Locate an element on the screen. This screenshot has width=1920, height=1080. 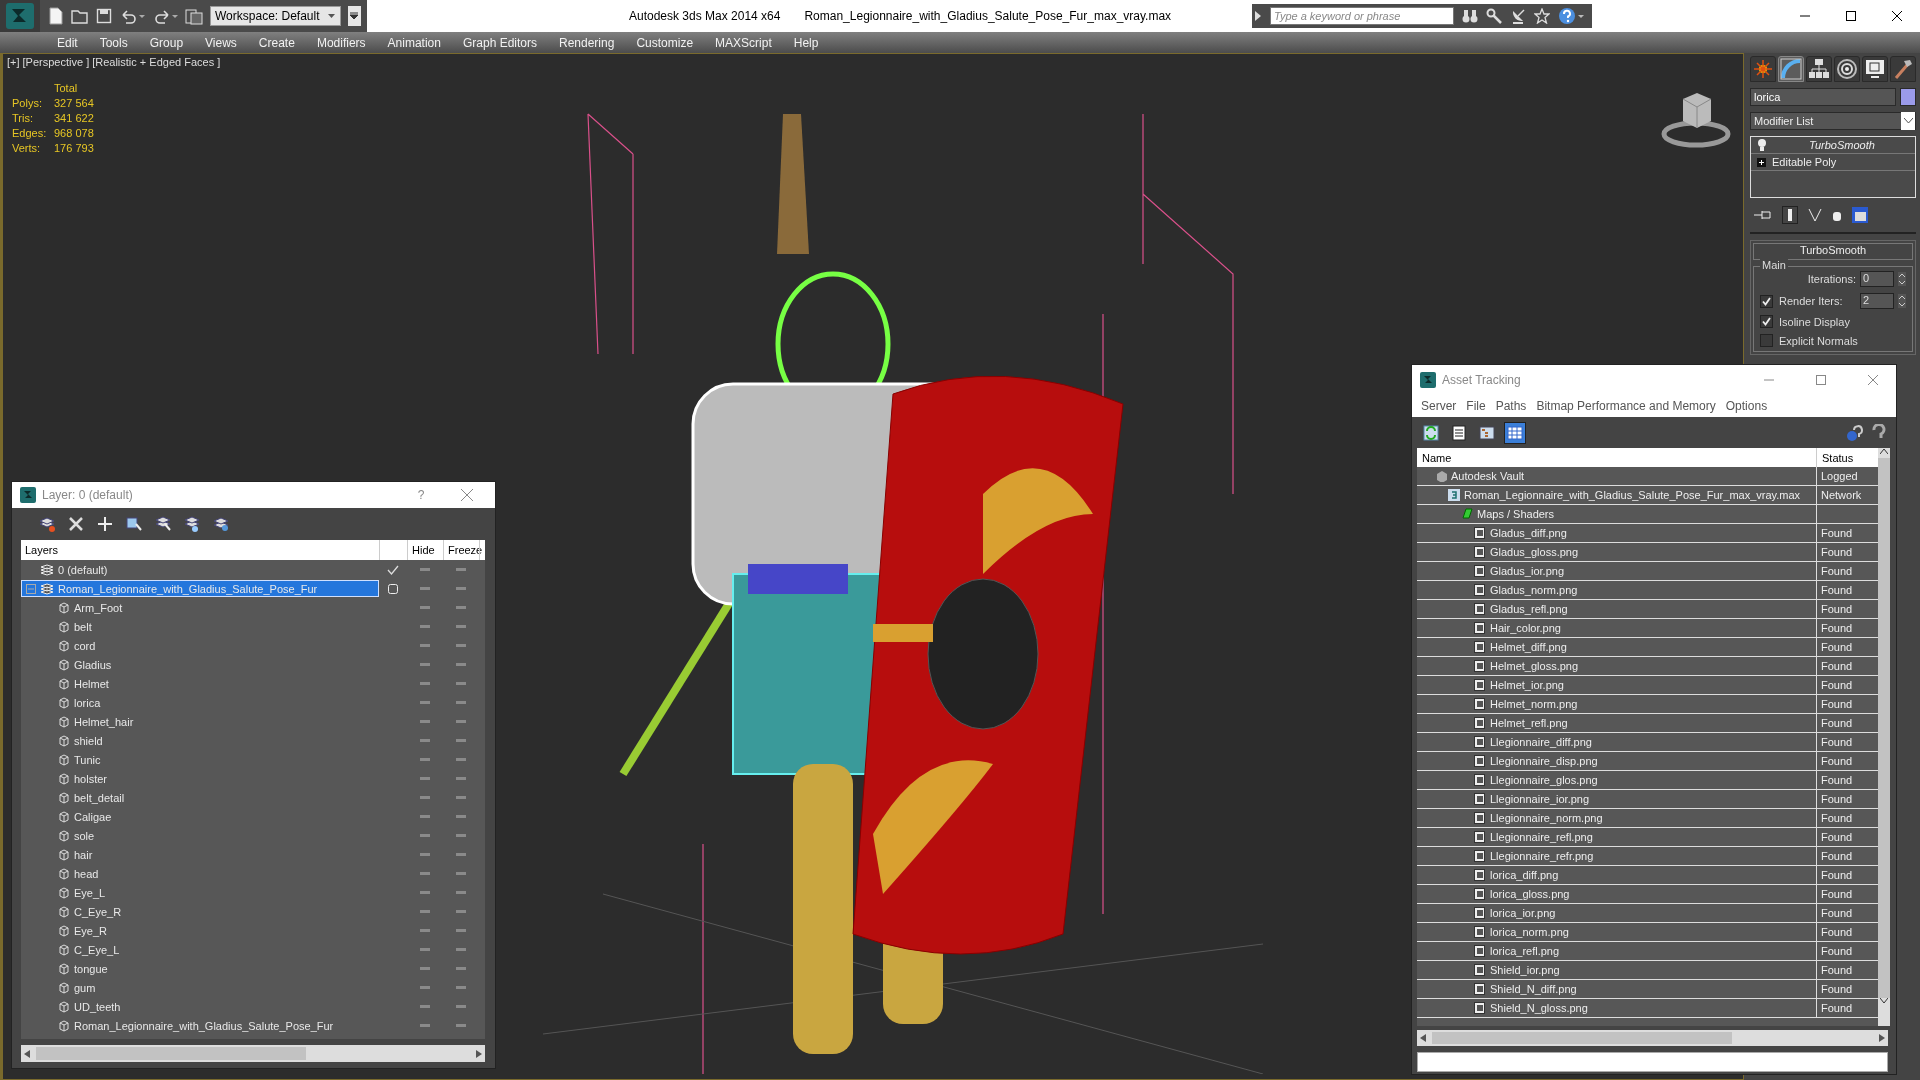
asset-name: Shield_N_diff.png is located at coordinates (1533, 989).